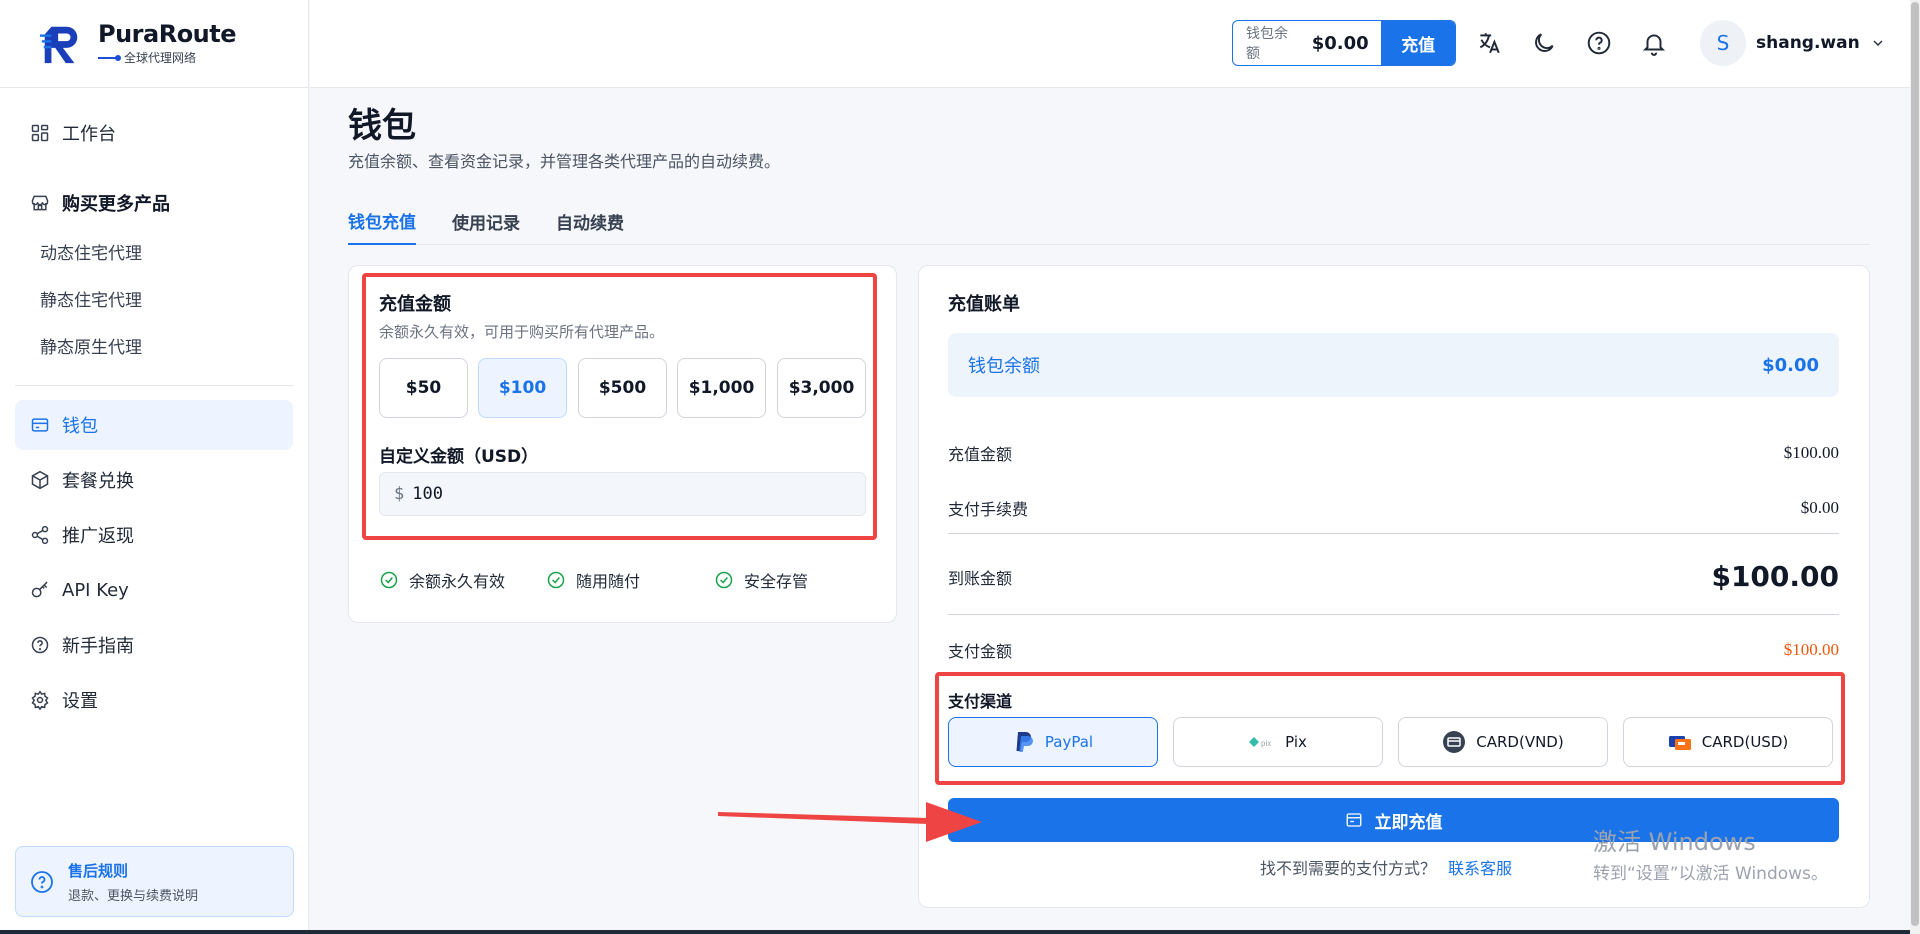 This screenshot has height=934, width=1920. Describe the element at coordinates (1278, 742) in the screenshot. I see `payment-channel-pix: pix Pix` at that location.